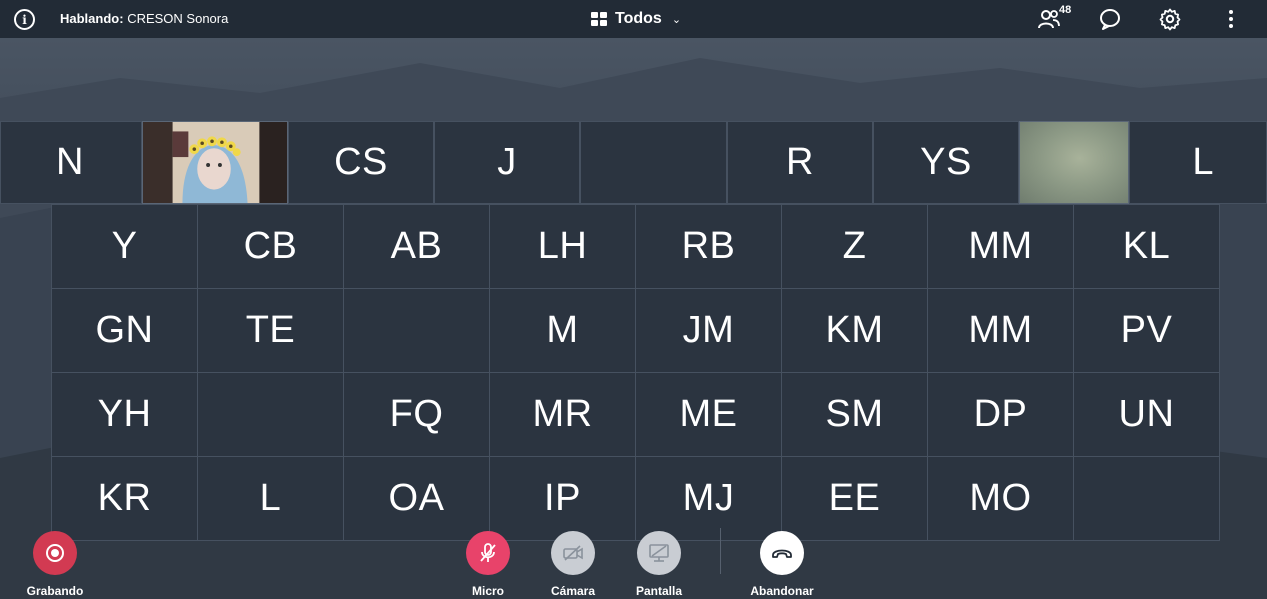  I want to click on participant-tile: ME, so click(708, 414).